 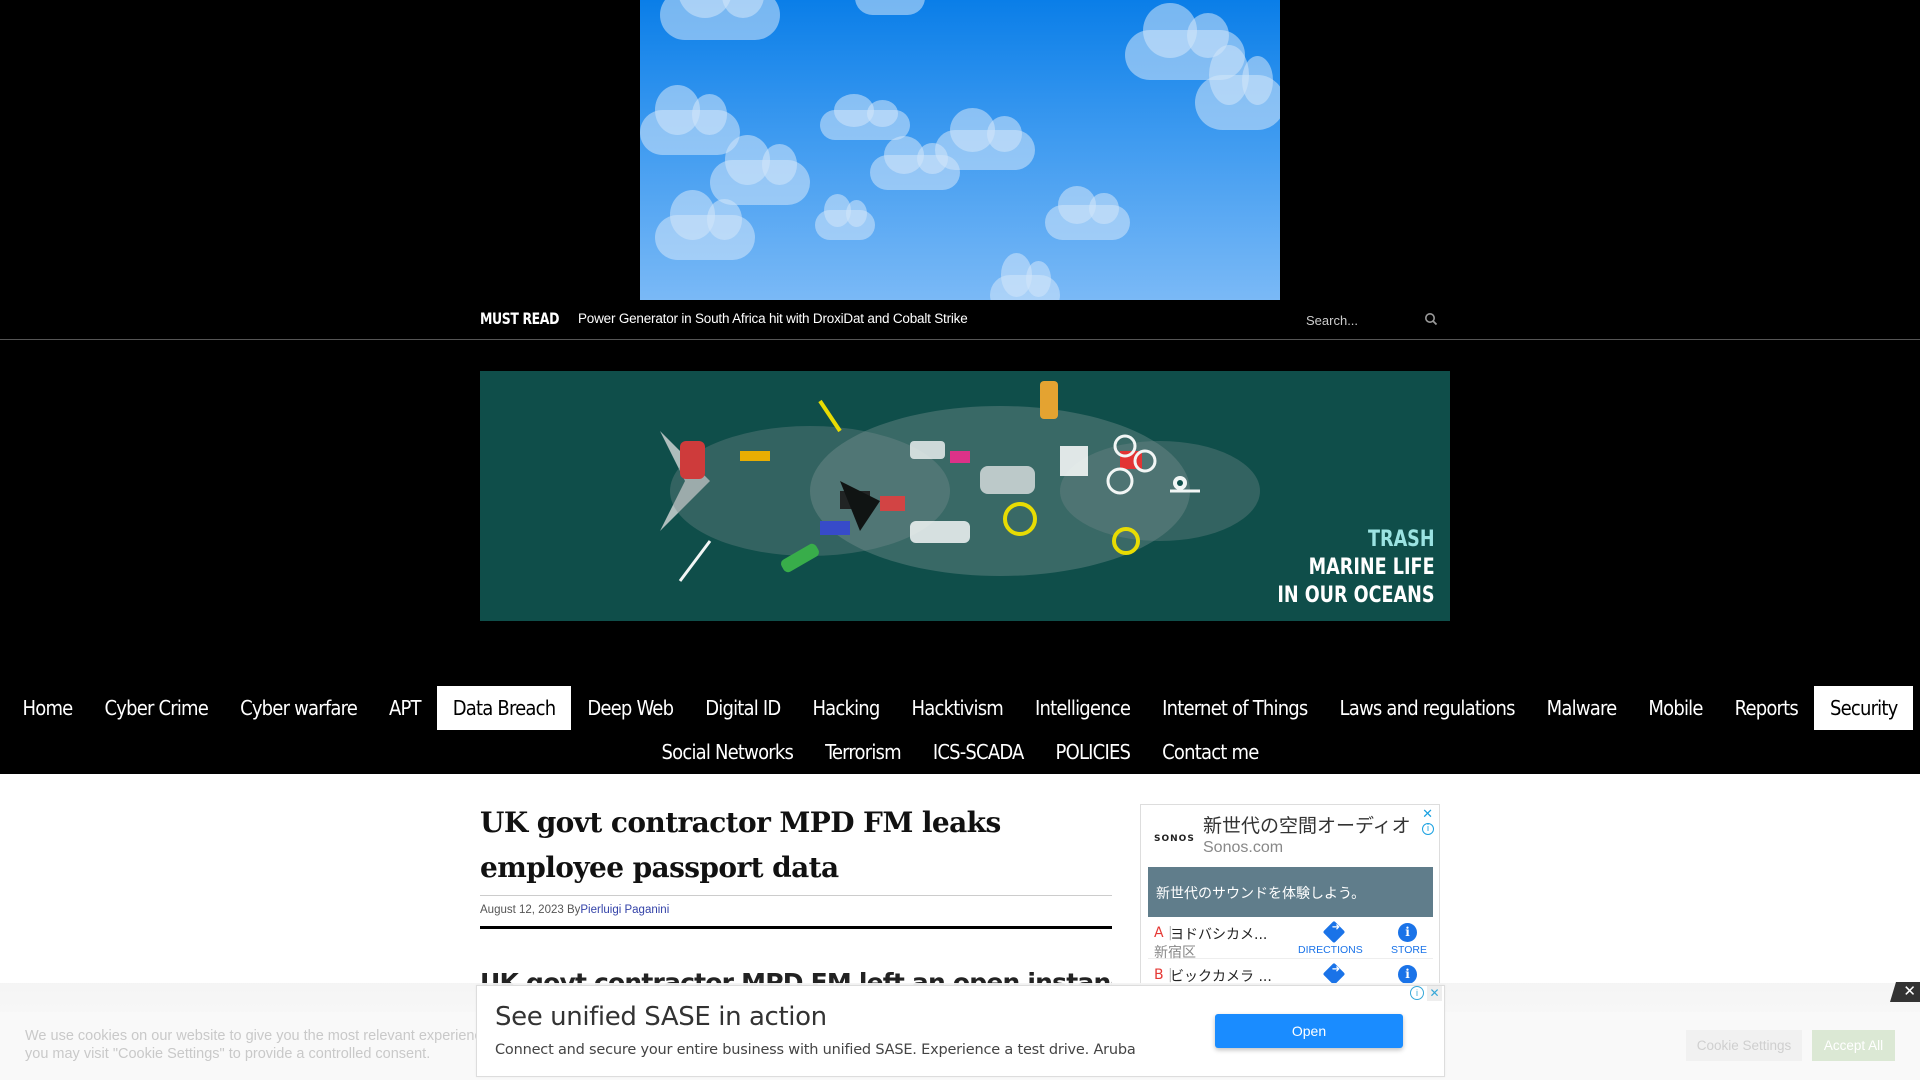 I want to click on nav-item-apt: APT, so click(x=405, y=708).